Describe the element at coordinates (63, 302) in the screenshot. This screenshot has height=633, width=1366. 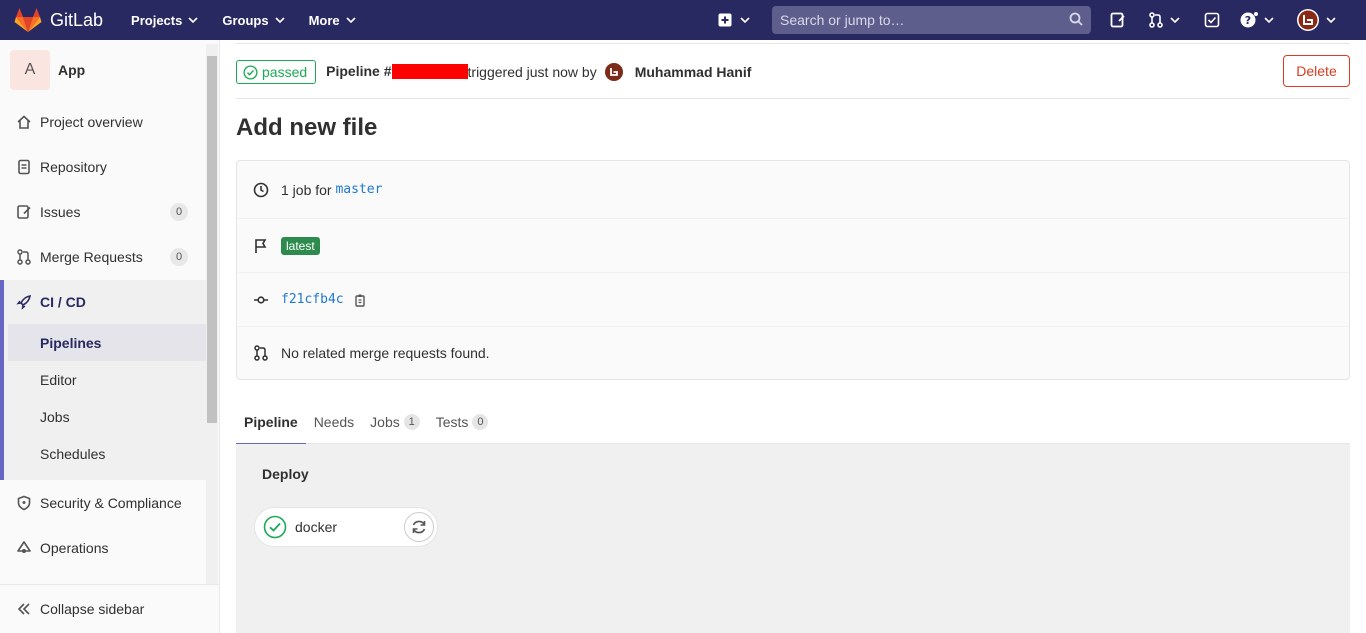
I see `sidebar-item-label: CI / CD` at that location.